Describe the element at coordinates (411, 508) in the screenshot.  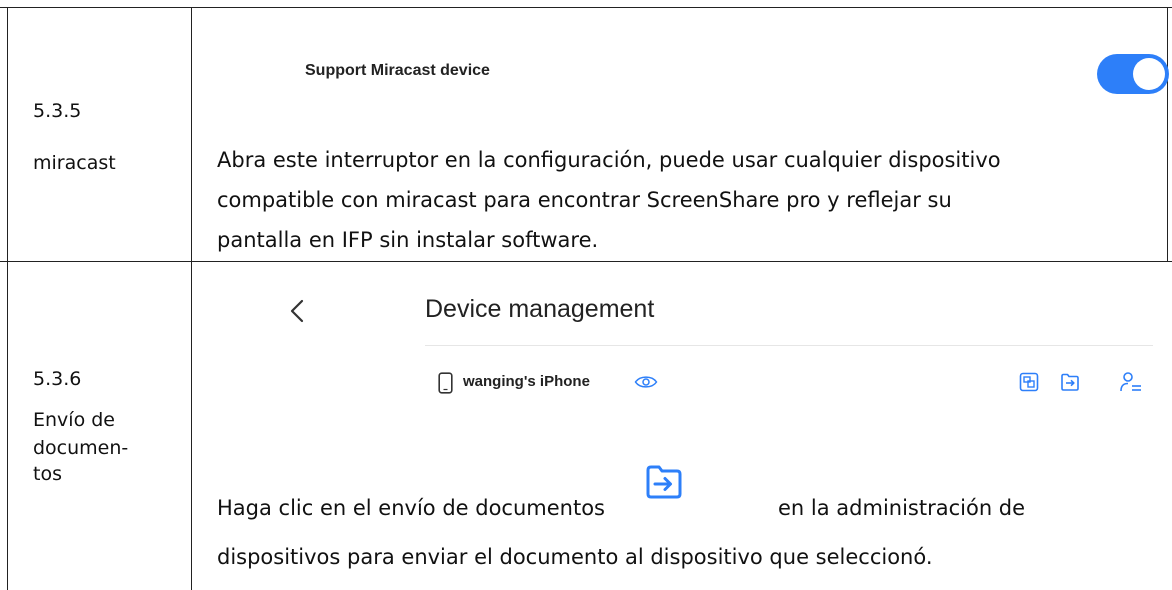
I see `description-line: Haga clic en el envío de documentos` at that location.